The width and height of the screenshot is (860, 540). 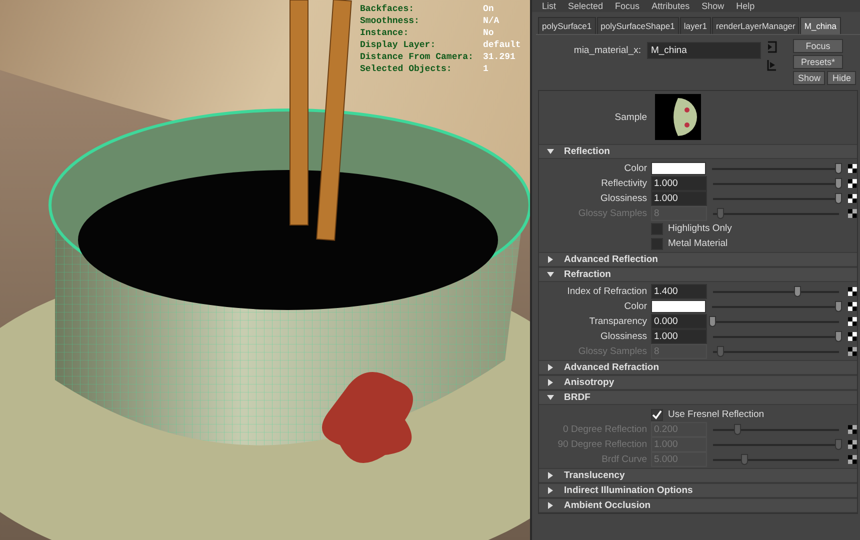 I want to click on presets-button: Presets*, so click(x=817, y=62).